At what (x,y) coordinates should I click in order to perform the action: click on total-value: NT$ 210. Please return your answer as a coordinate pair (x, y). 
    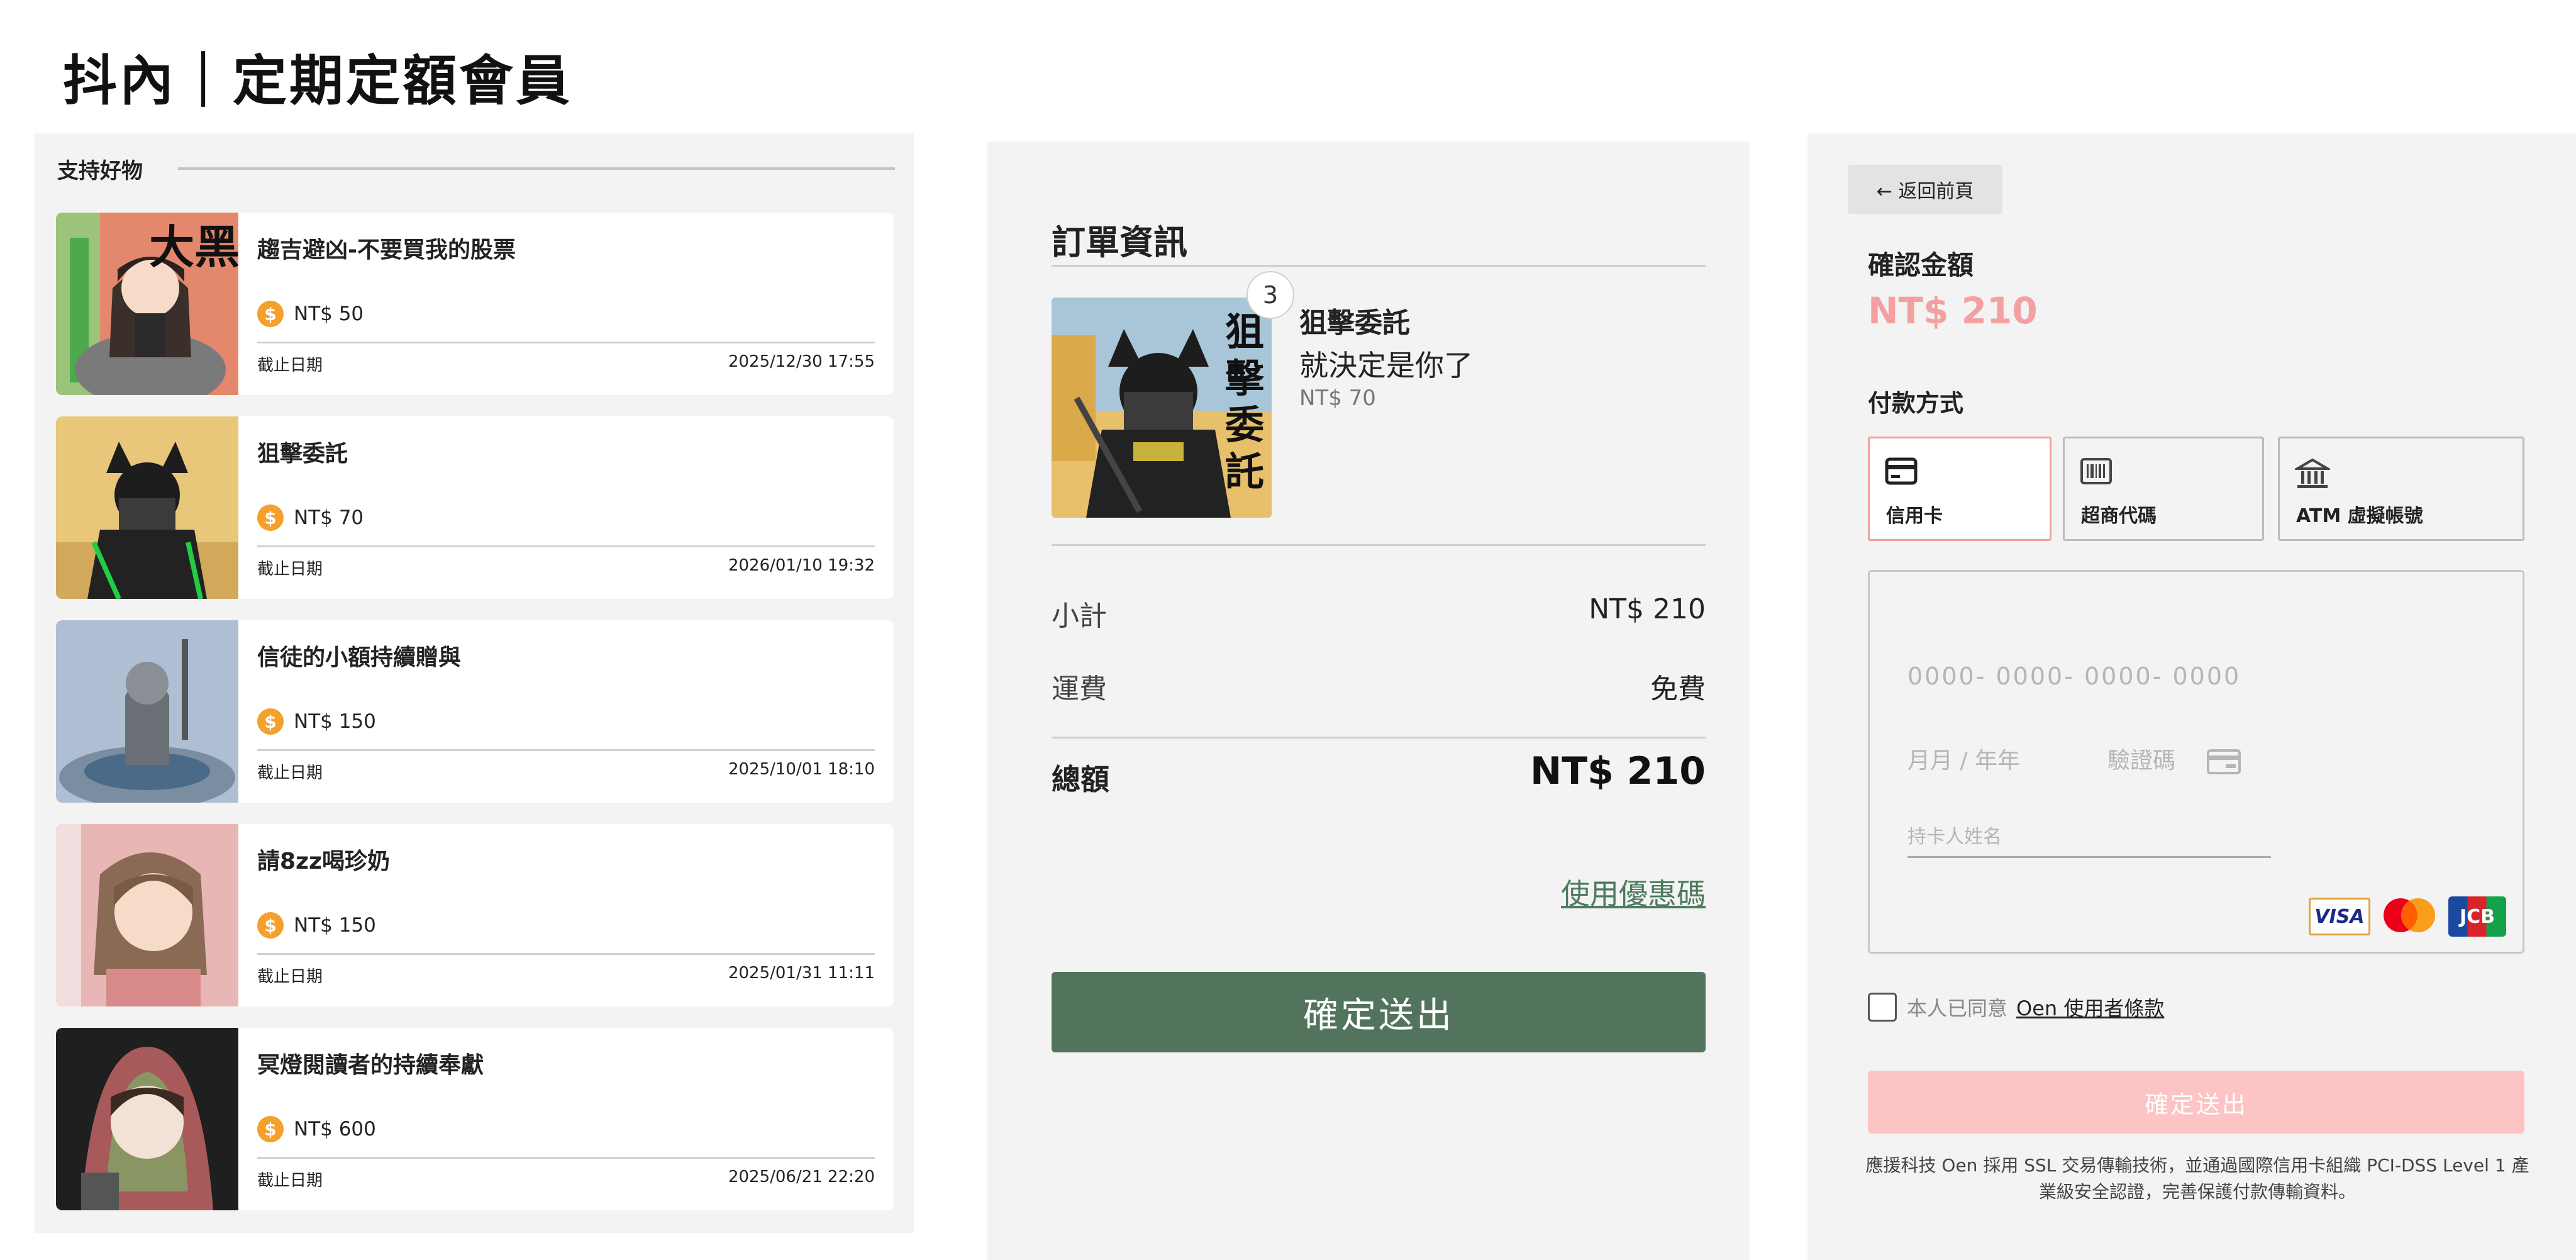
    Looking at the image, I should click on (1618, 771).